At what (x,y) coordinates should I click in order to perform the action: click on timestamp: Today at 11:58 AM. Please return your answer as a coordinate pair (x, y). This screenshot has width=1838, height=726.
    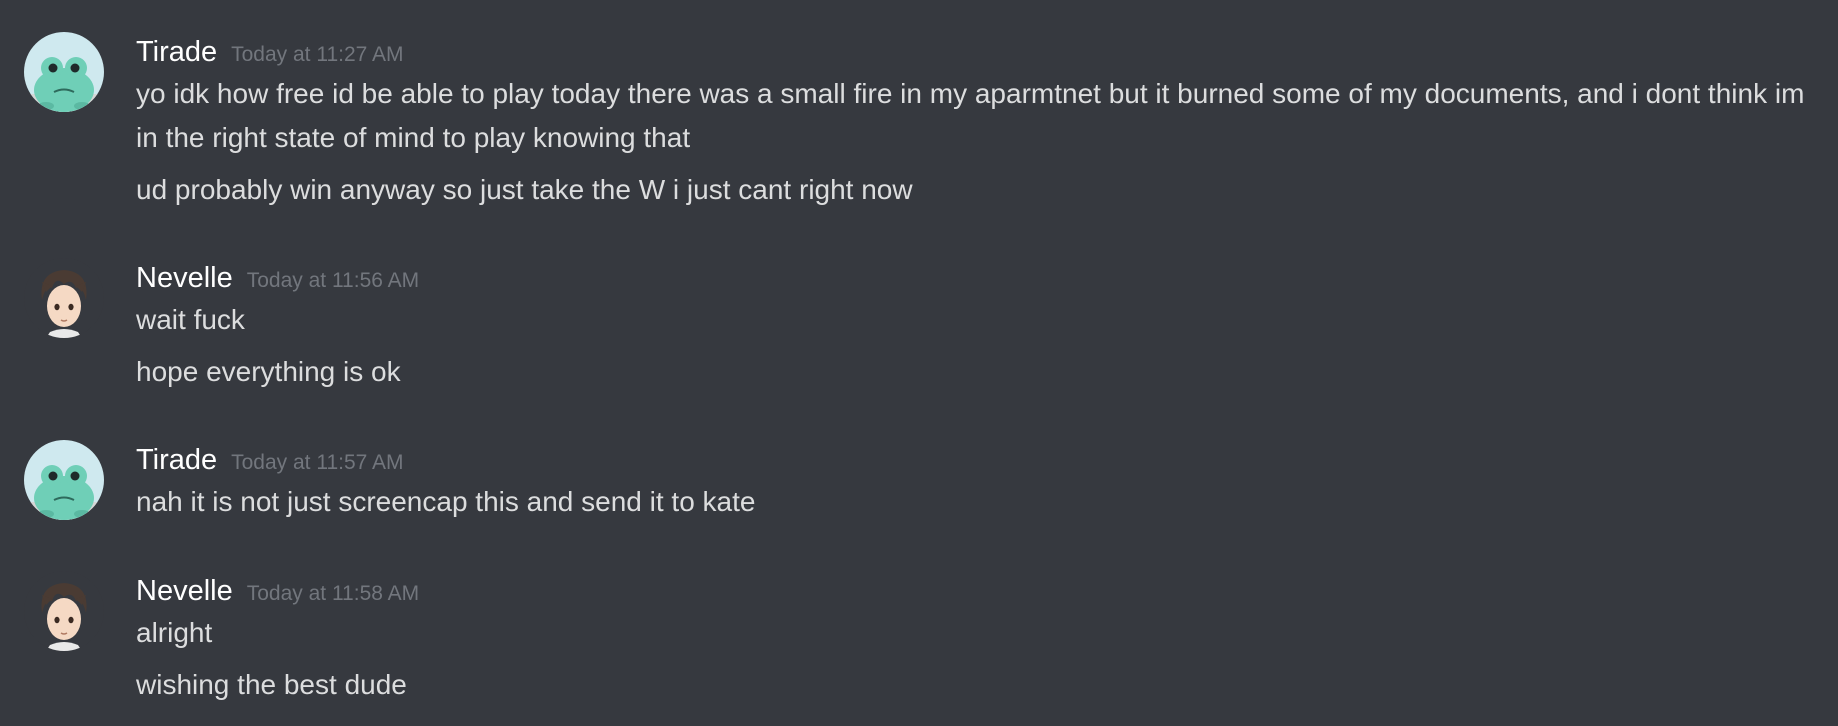
    Looking at the image, I should click on (333, 594).